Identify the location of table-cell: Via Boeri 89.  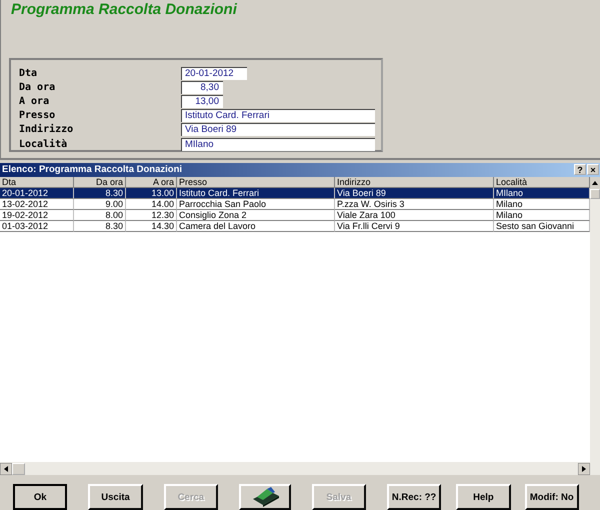
(414, 193).